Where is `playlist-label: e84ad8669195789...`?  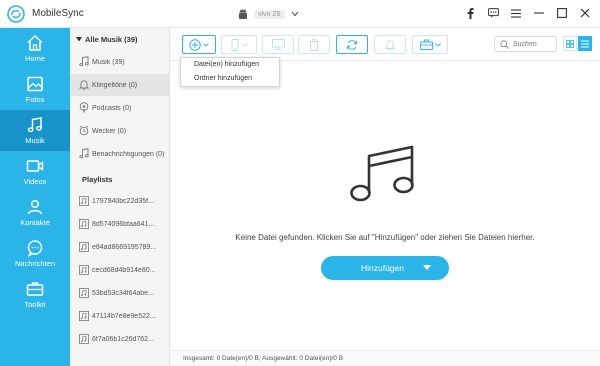 playlist-label: e84ad8669195789... is located at coordinates (124, 247).